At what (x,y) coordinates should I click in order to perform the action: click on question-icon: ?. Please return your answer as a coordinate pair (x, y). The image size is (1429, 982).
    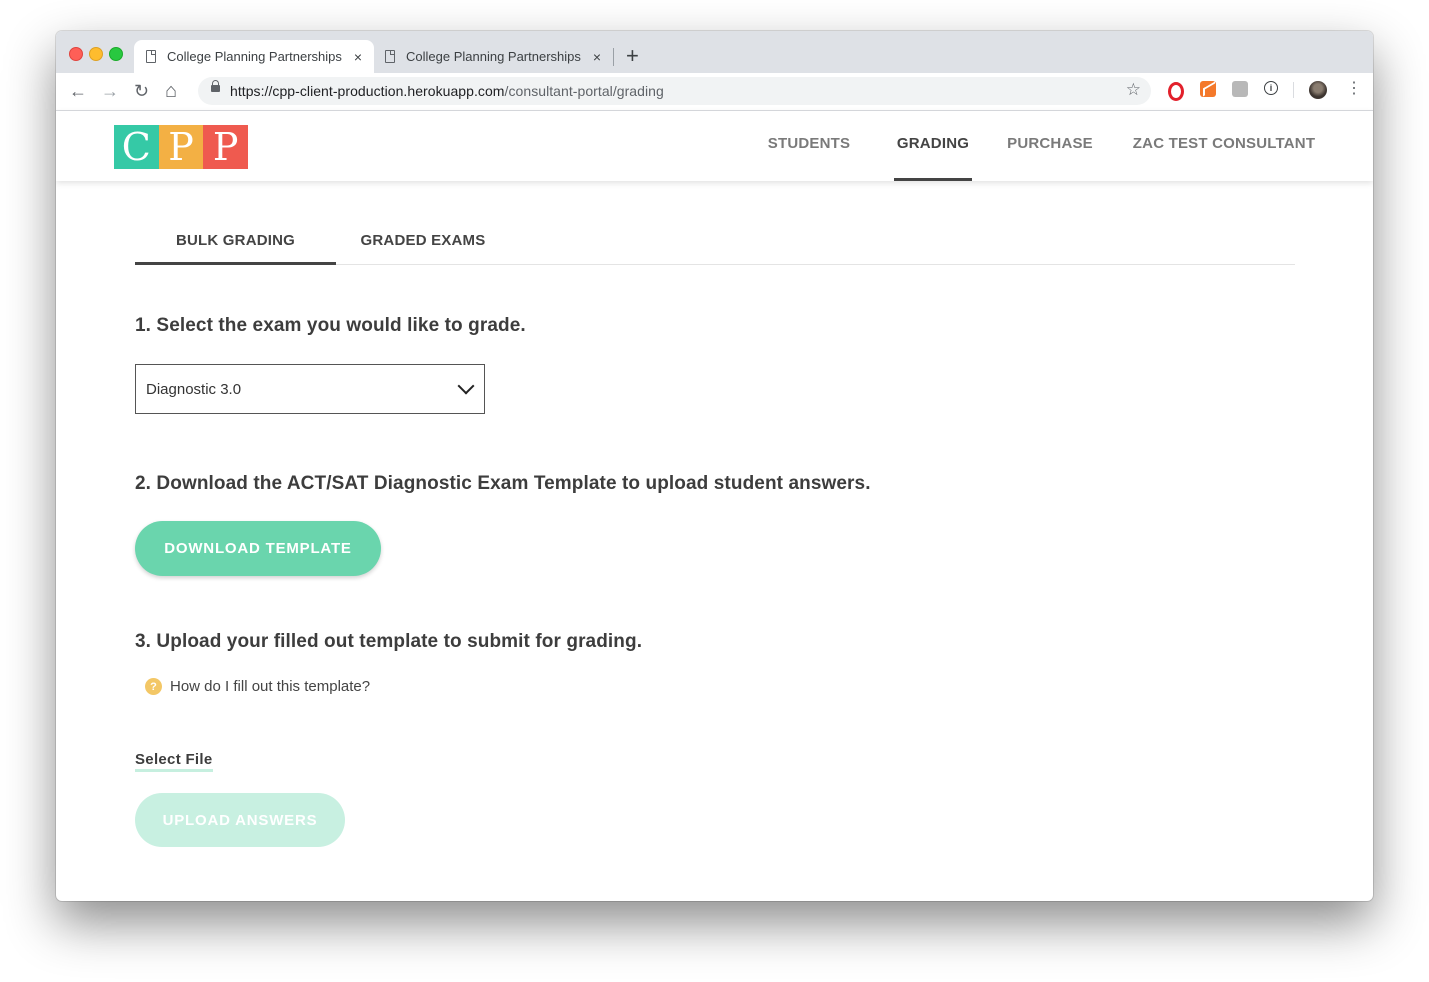
    Looking at the image, I should click on (153, 686).